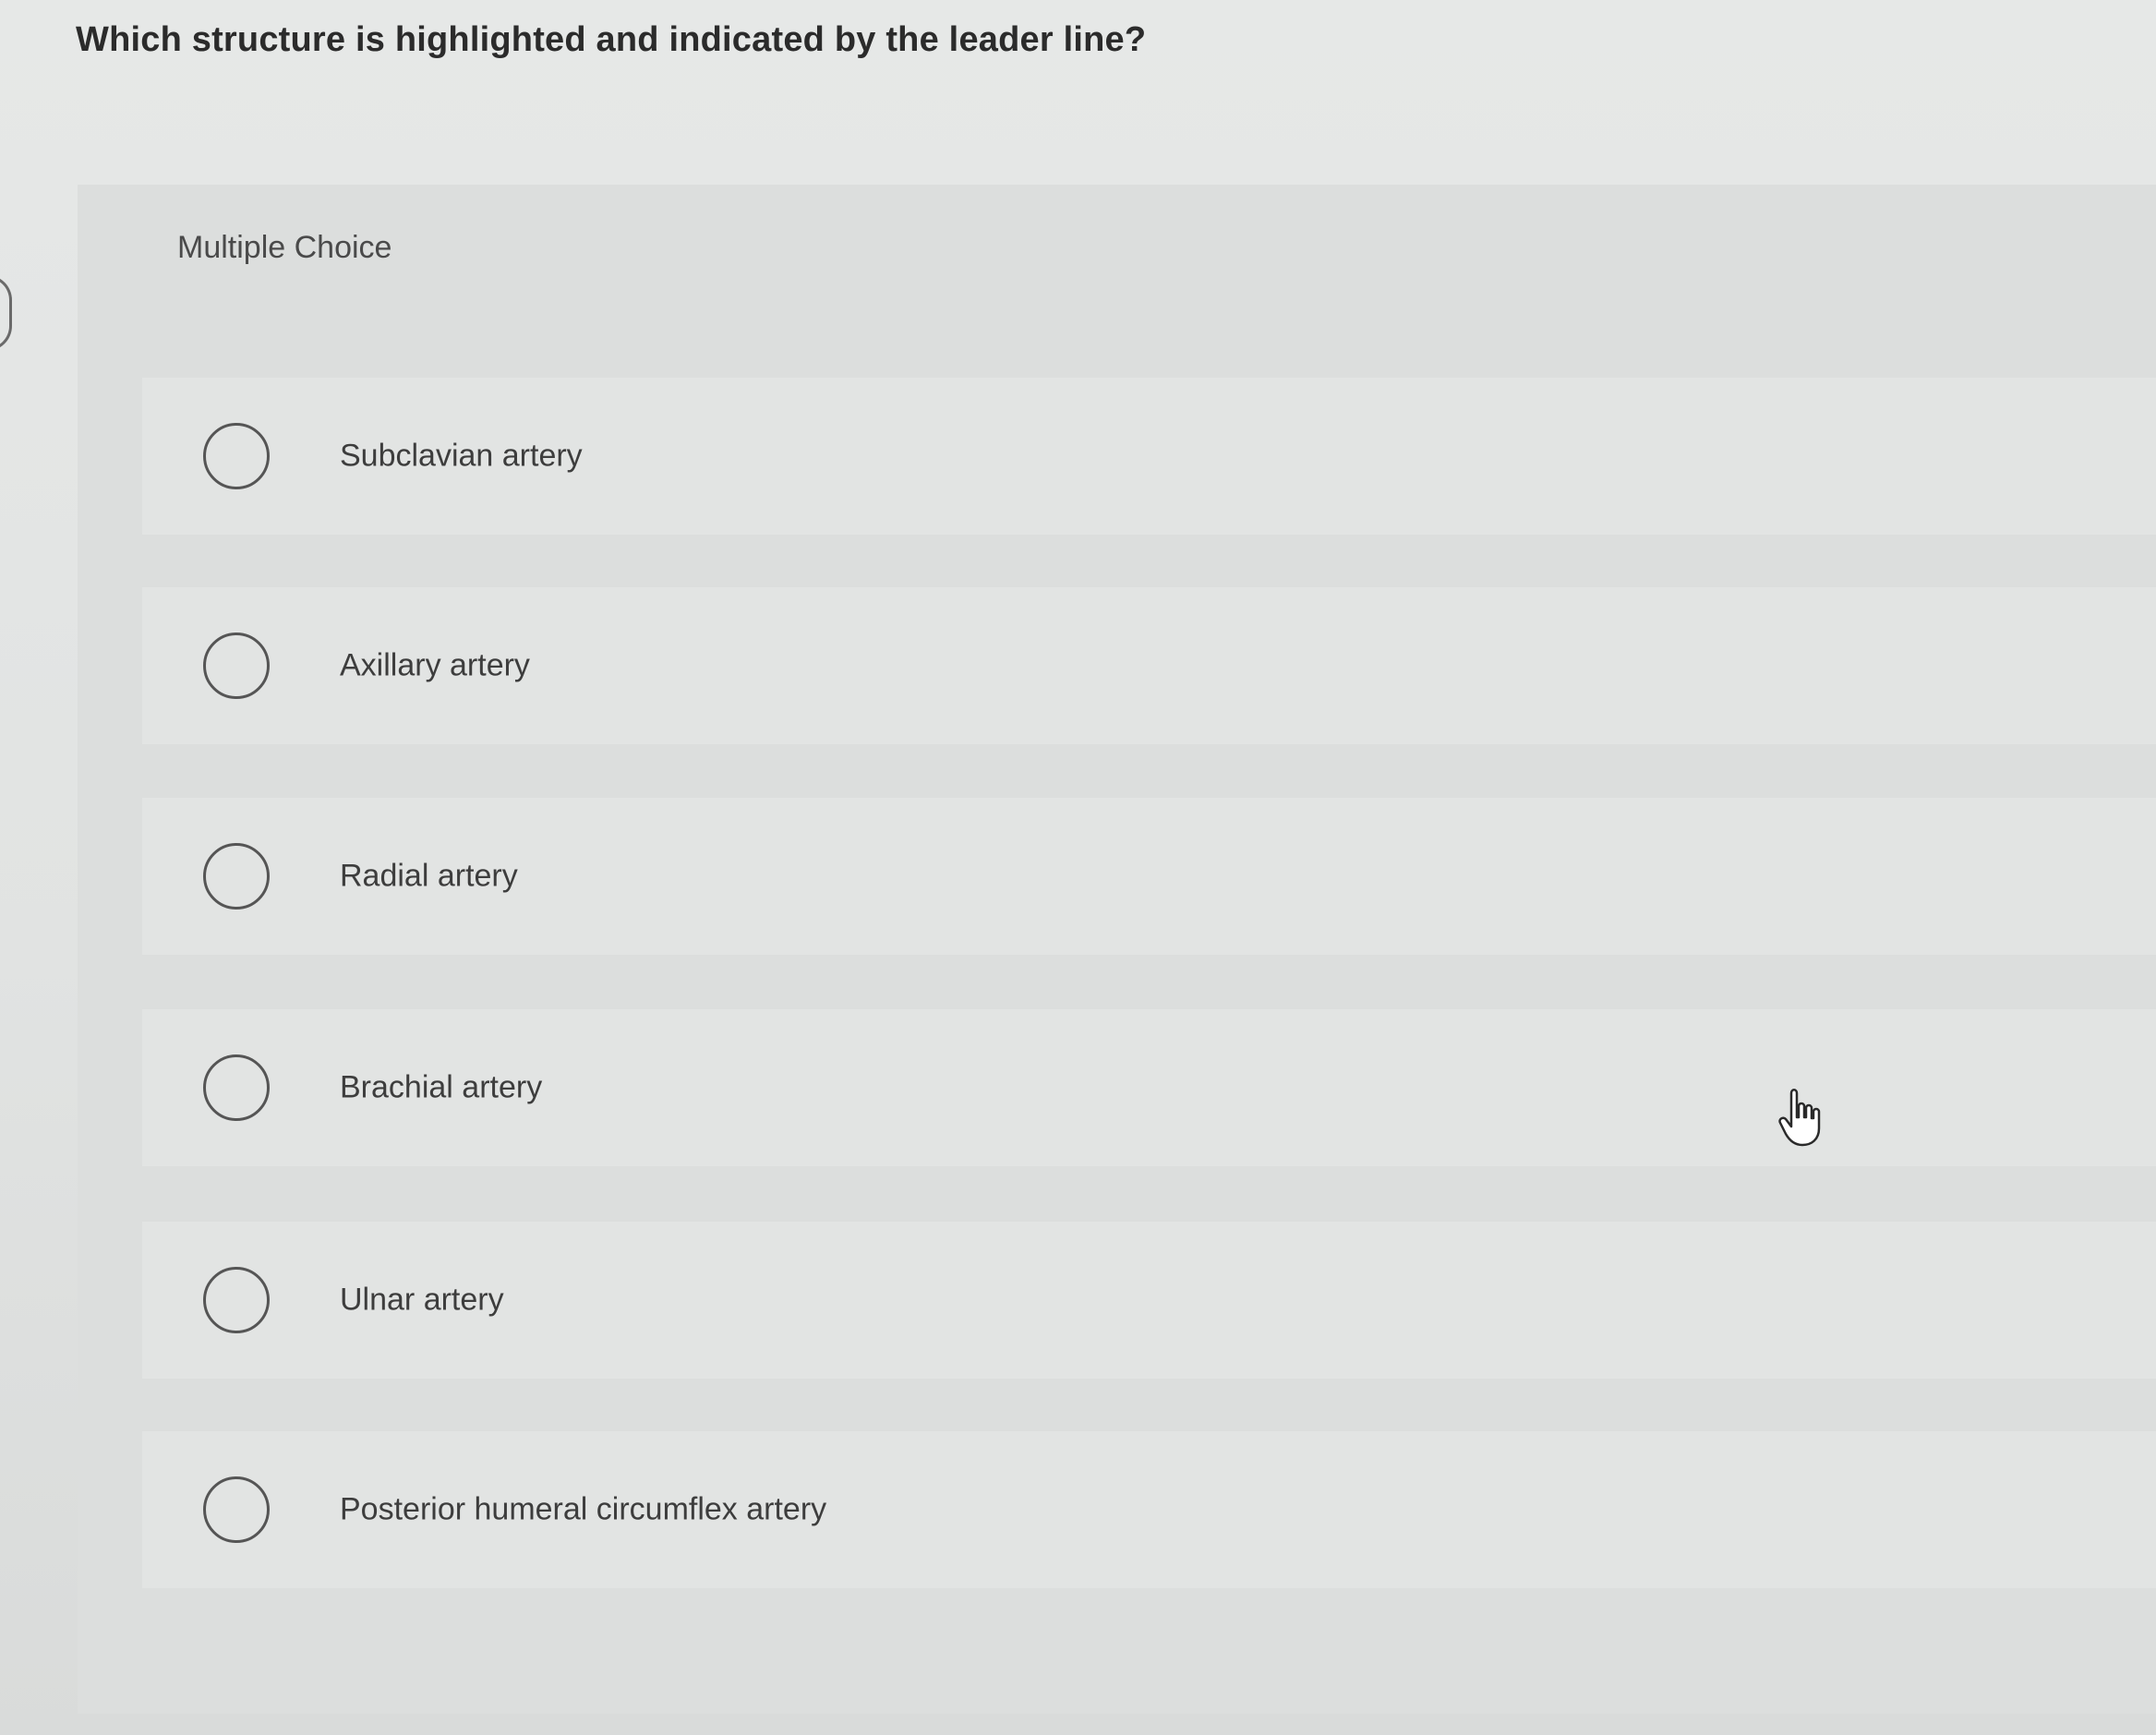 The width and height of the screenshot is (2156, 1735). I want to click on left-edge-bracket, so click(6, 313).